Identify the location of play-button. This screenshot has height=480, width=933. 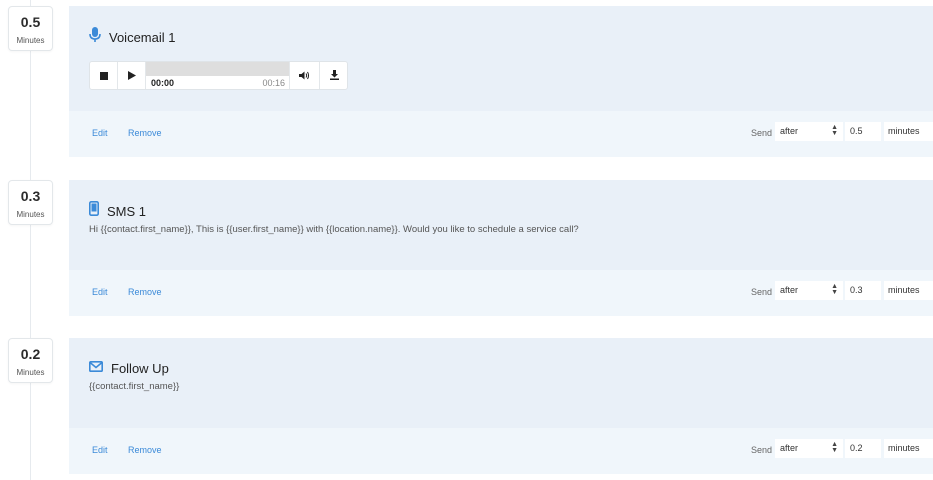
(132, 75).